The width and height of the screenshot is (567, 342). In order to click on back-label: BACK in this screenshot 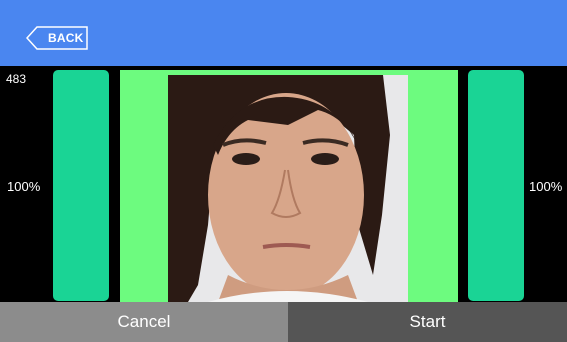, I will do `click(66, 38)`.